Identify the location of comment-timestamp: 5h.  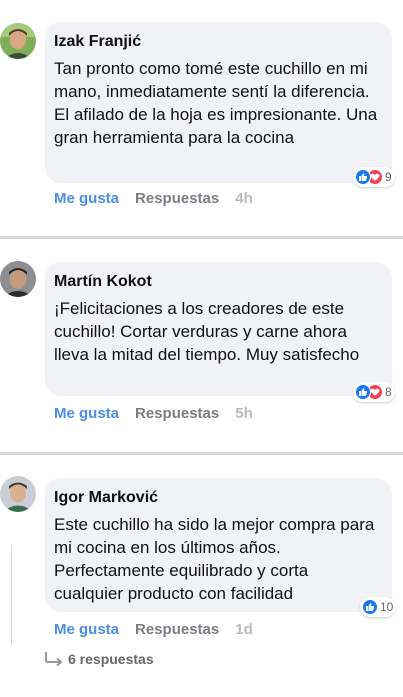
(244, 413).